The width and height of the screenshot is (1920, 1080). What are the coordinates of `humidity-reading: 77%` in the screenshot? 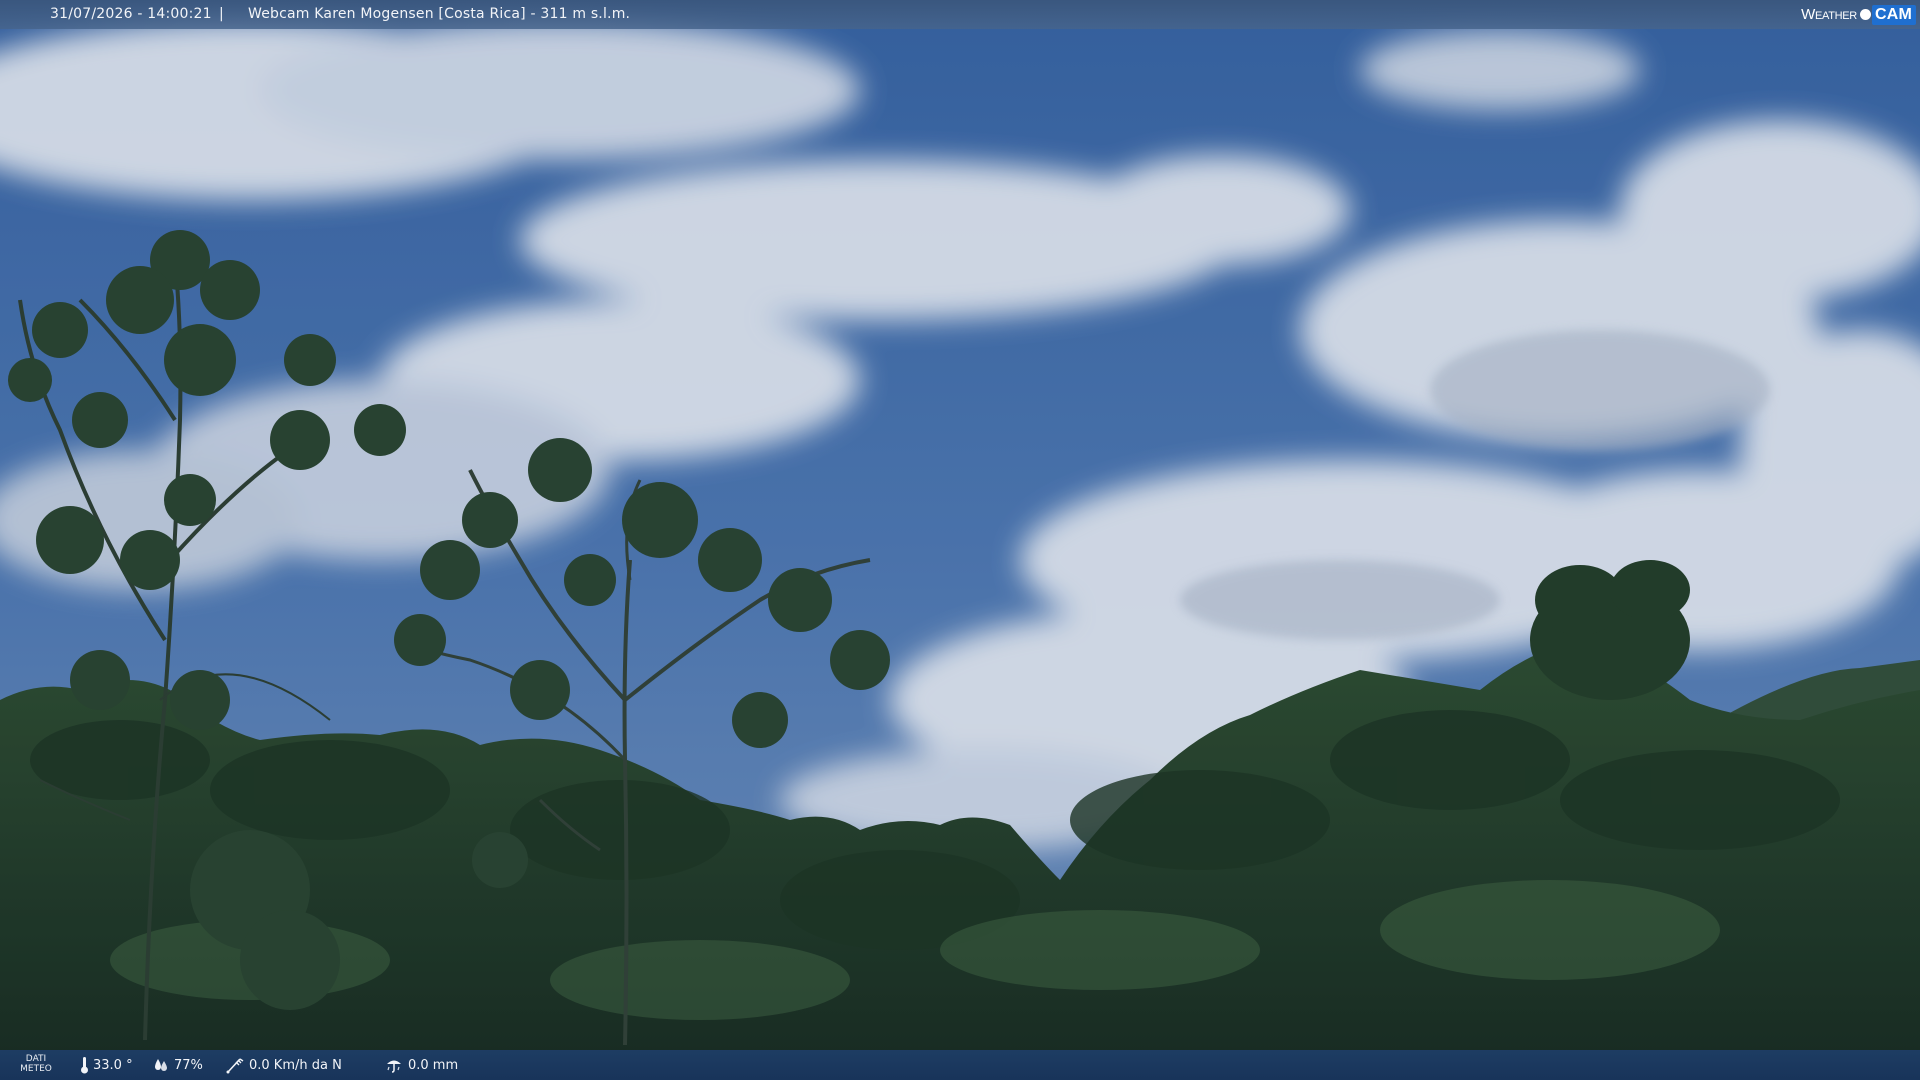 It's located at (177, 1065).